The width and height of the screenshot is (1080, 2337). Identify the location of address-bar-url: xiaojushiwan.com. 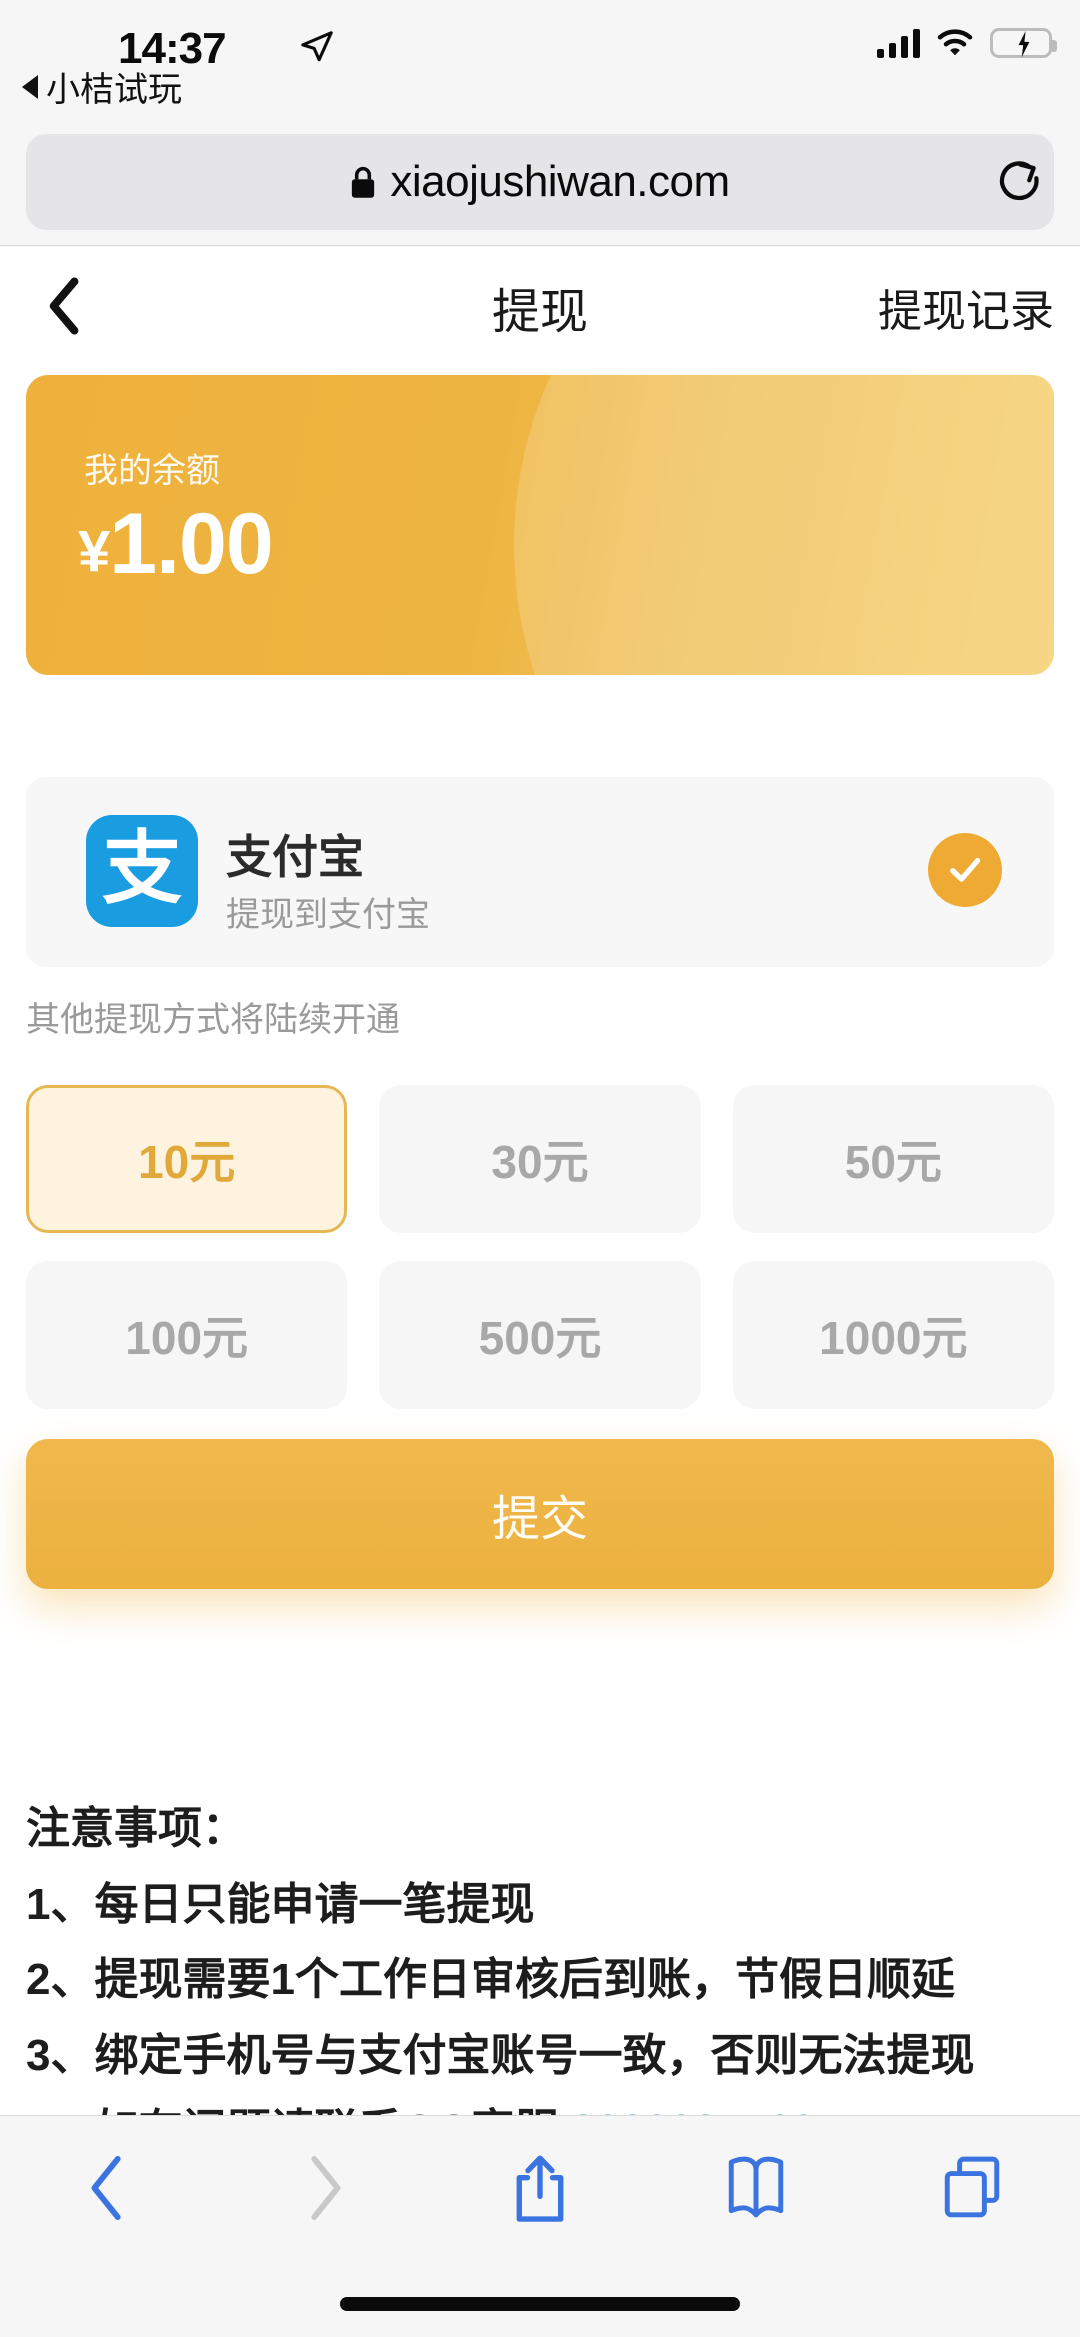
(560, 181).